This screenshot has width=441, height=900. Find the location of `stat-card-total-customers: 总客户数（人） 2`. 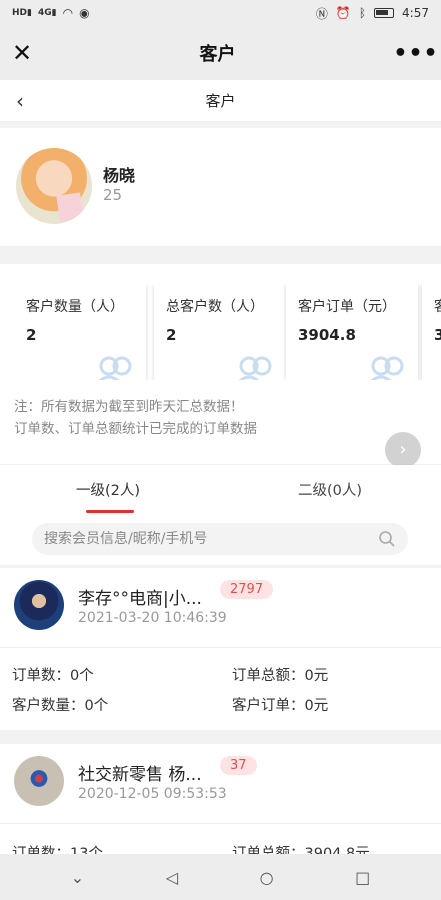

stat-card-total-customers: 总客户数（人） 2 is located at coordinates (220, 332).